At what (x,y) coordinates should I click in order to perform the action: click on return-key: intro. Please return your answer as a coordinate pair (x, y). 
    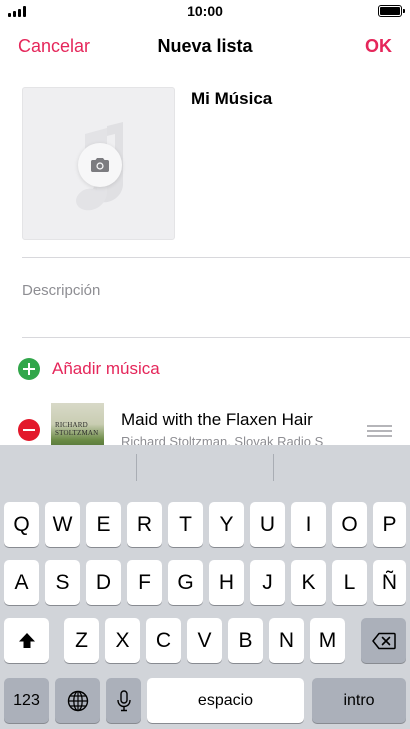
    Looking at the image, I should click on (359, 700).